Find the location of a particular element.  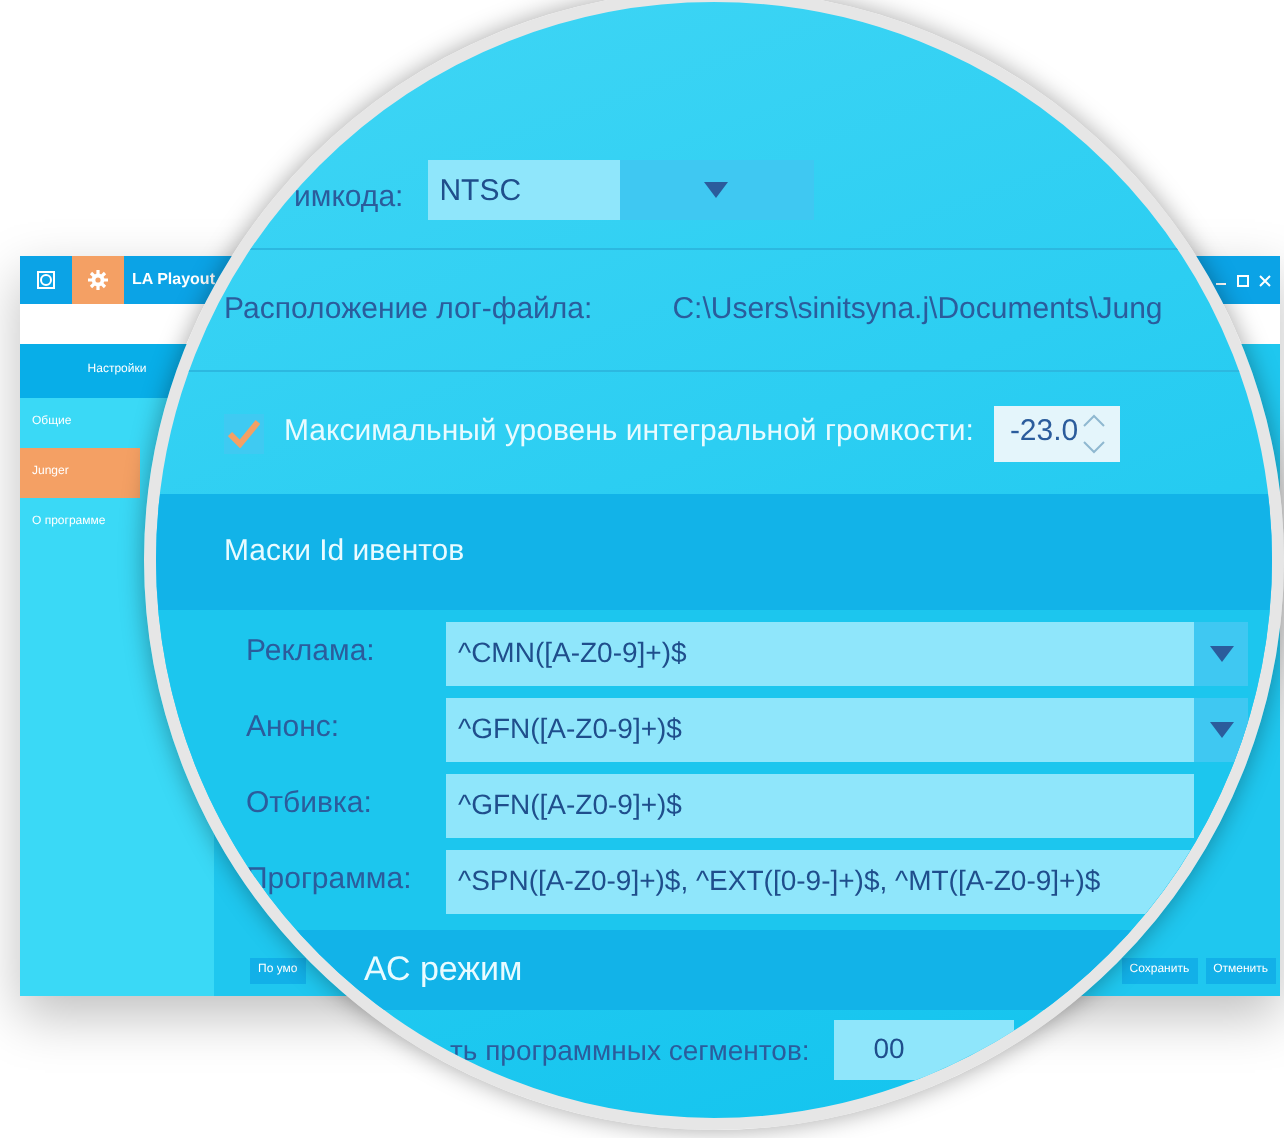

checkbox is located at coordinates (244, 433).